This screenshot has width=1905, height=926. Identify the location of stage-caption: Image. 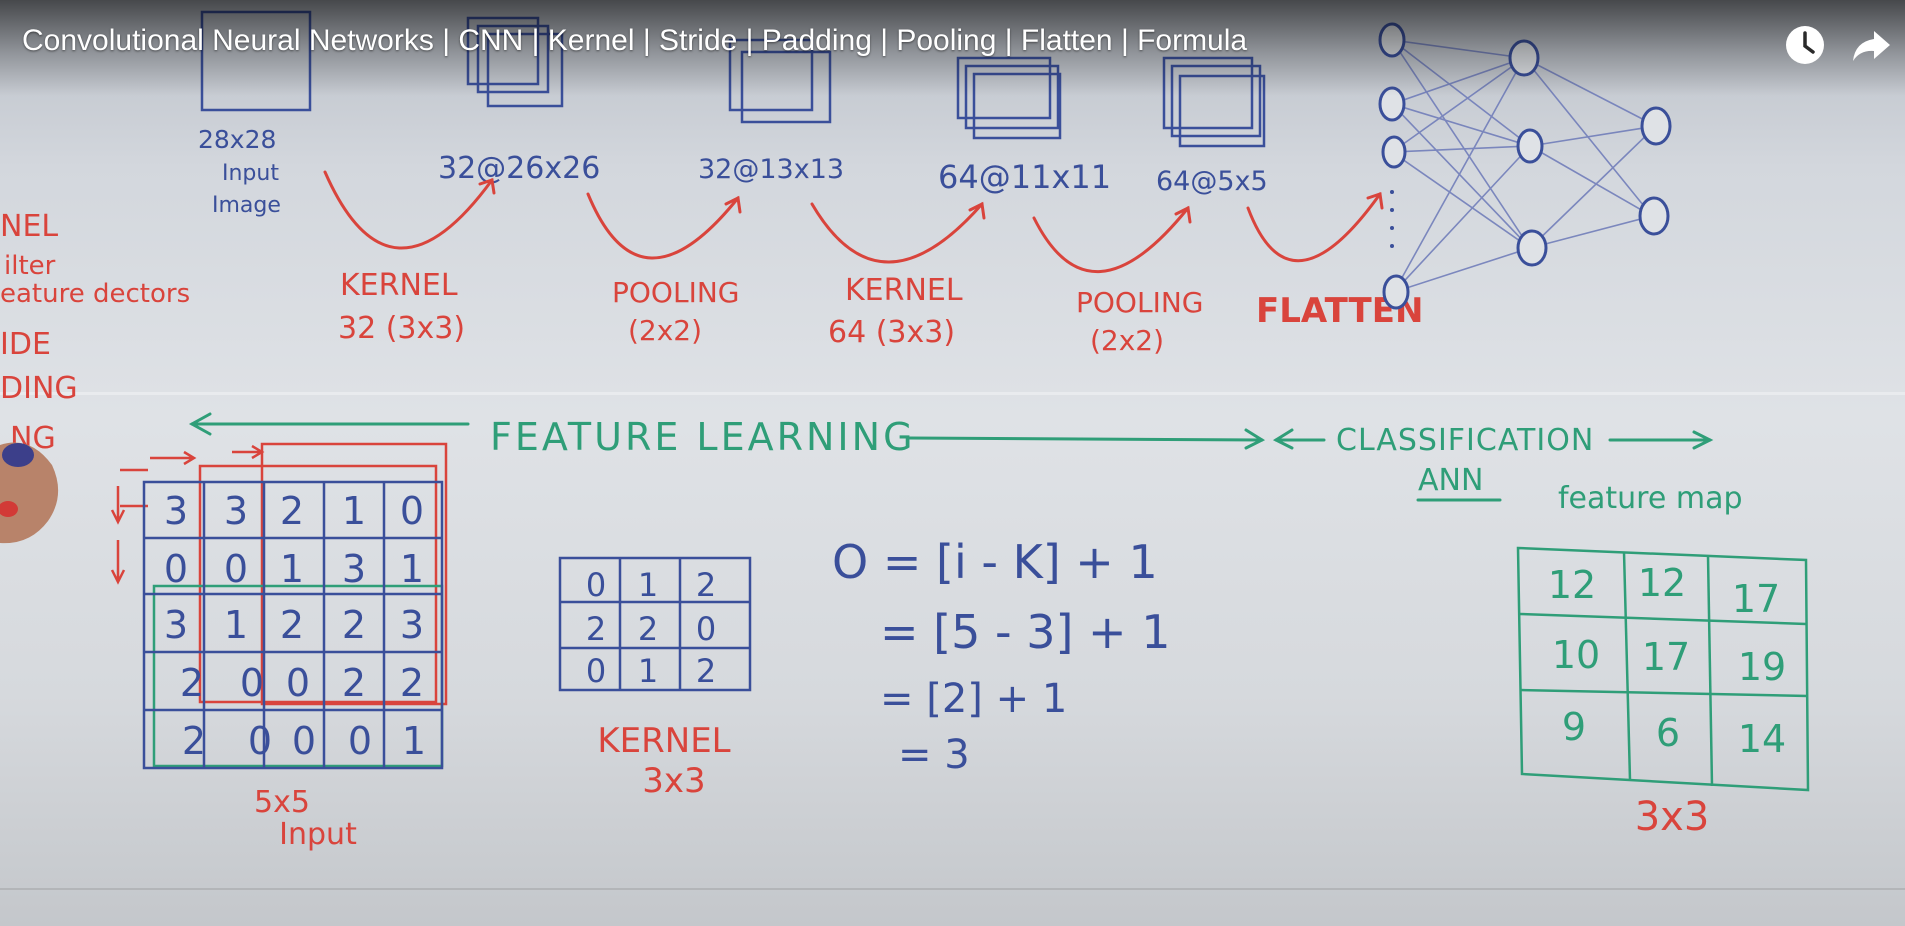
(246, 205).